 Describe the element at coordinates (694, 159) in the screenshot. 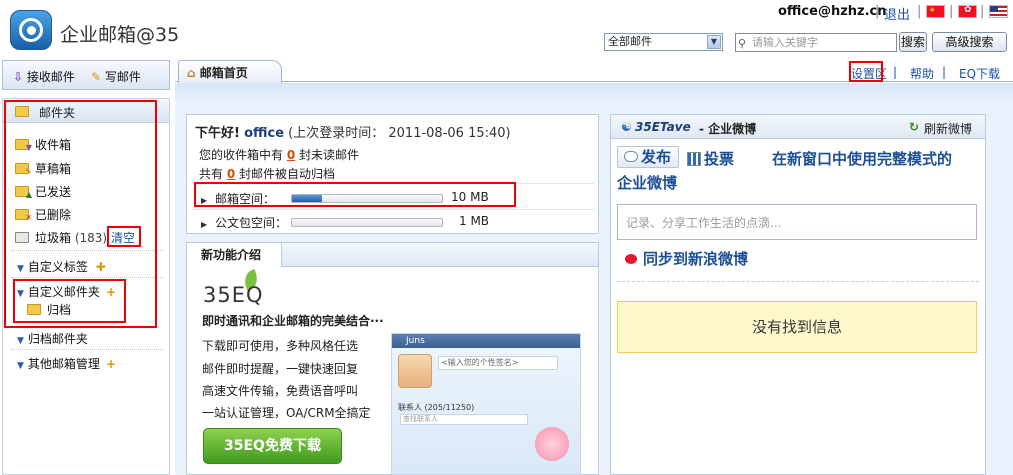

I see `bar-chart-icon` at that location.